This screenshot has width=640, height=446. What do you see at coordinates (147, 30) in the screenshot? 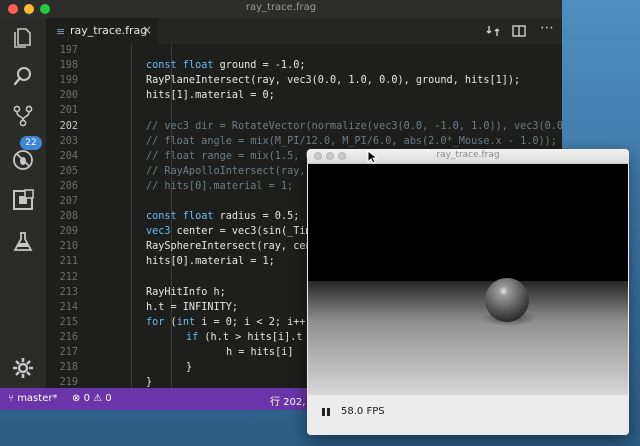
I see `close-tab-icon: ×` at bounding box center [147, 30].